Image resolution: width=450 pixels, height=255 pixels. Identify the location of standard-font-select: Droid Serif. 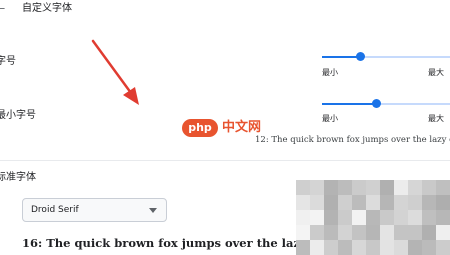
(94, 210).